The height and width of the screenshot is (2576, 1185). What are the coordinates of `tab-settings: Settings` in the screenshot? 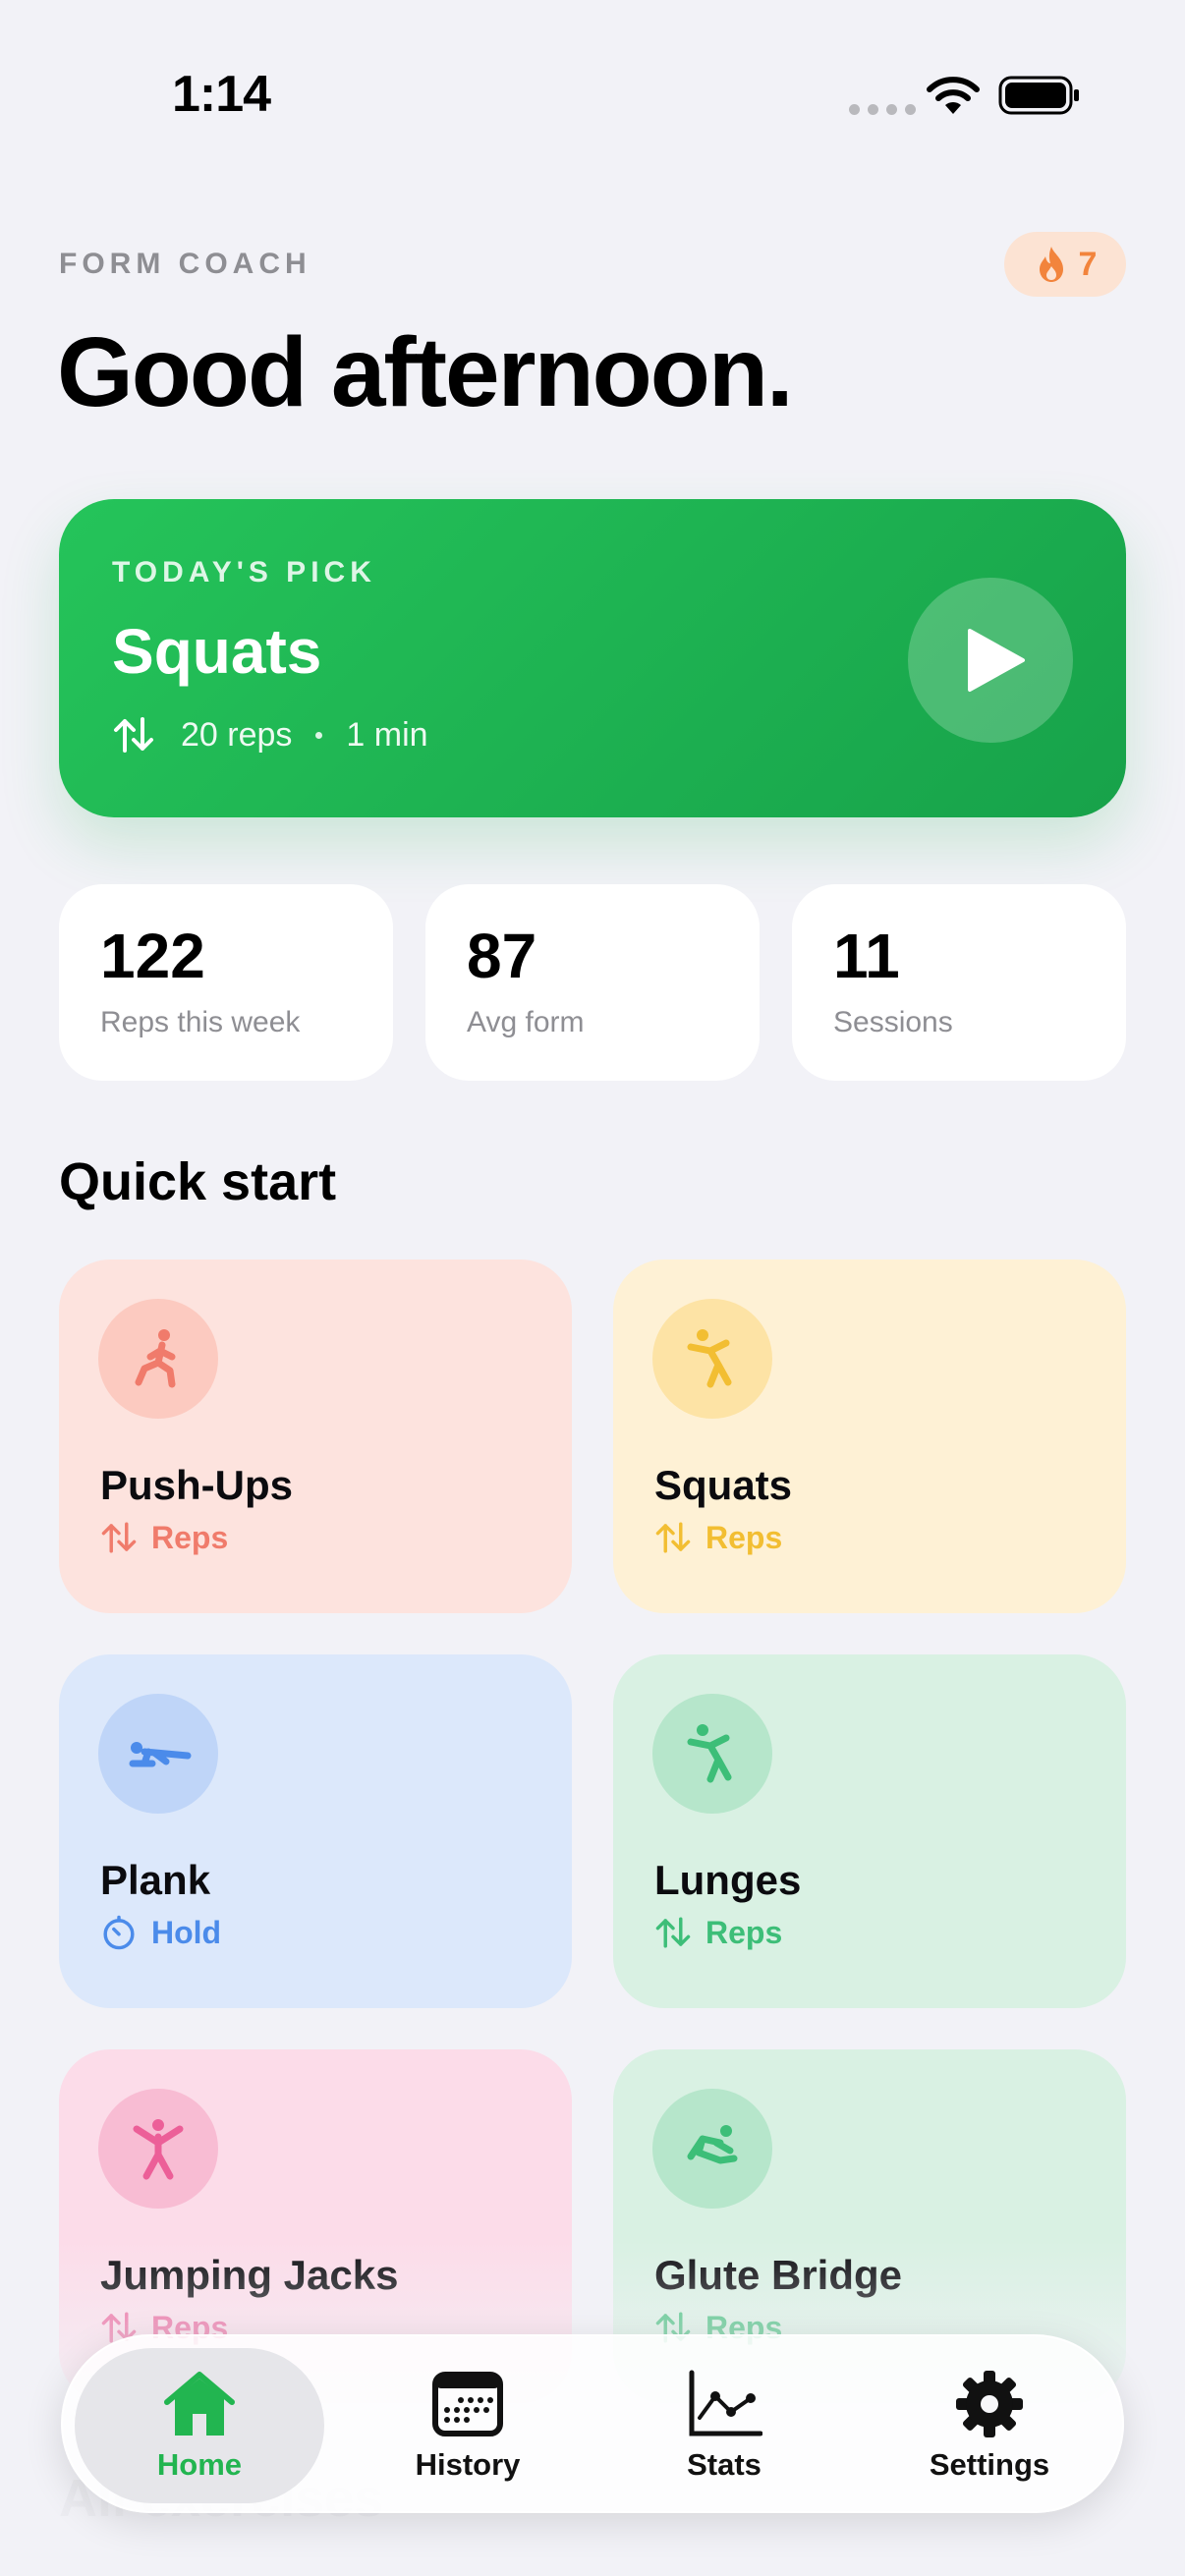 It's located at (990, 2425).